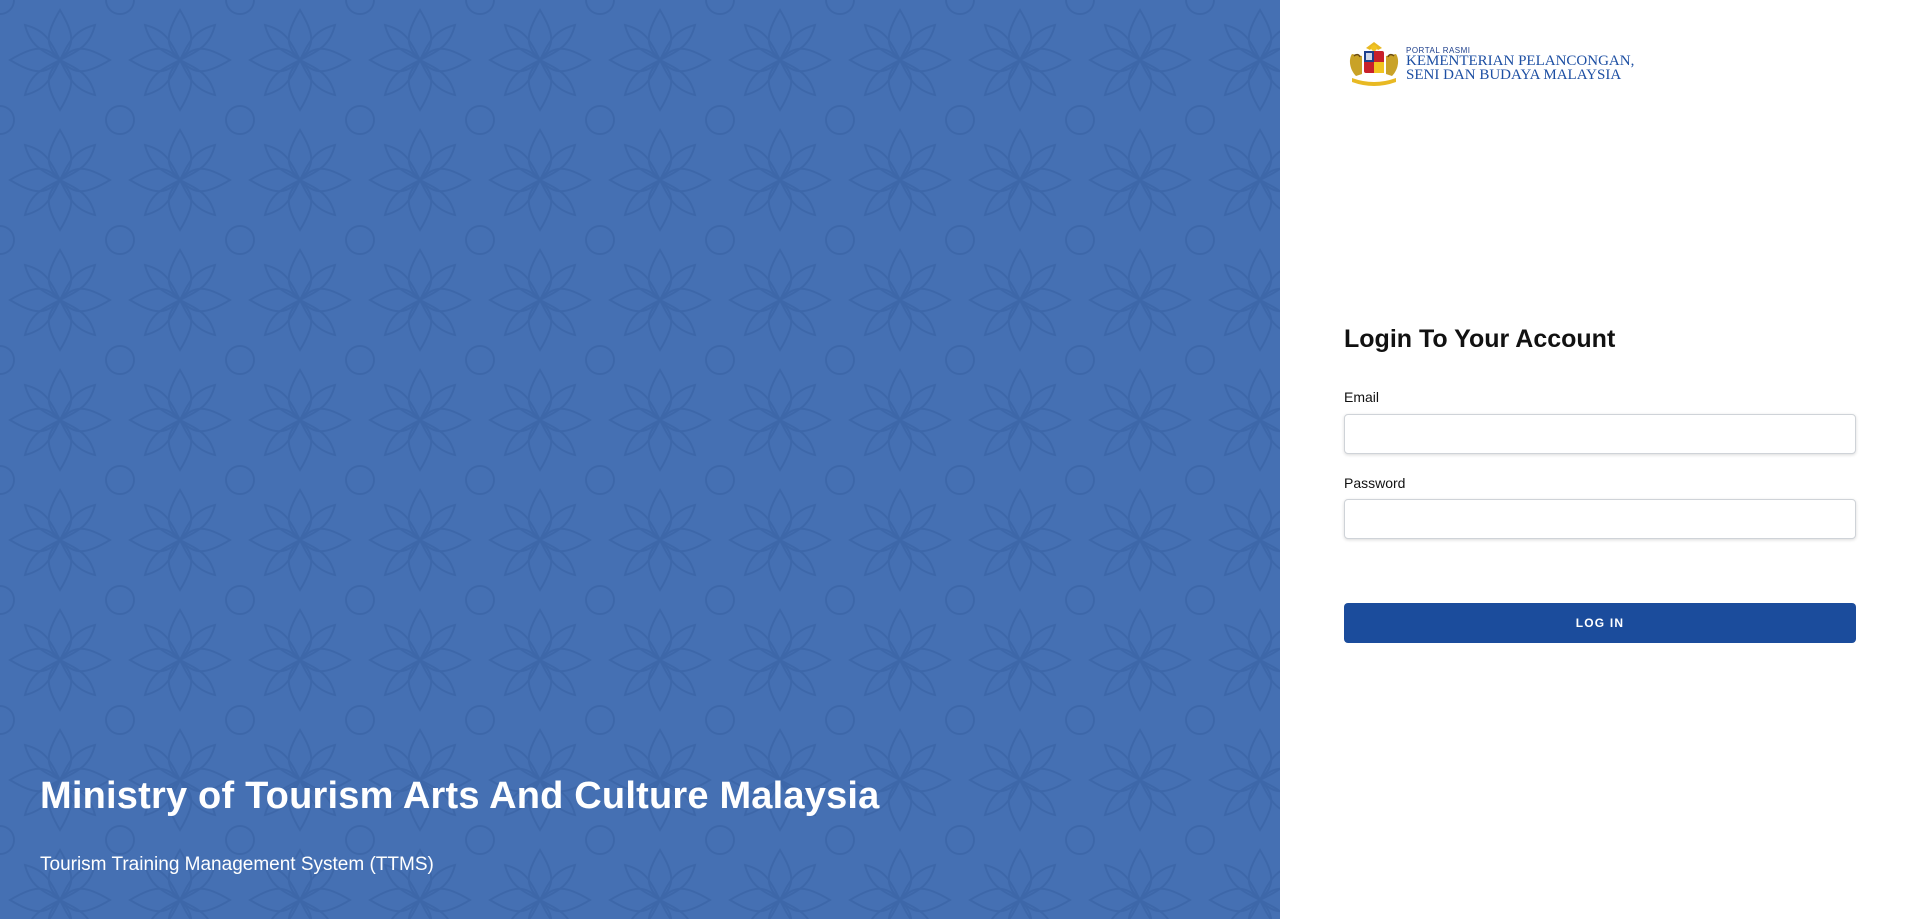  What do you see at coordinates (1600, 434) in the screenshot?
I see `email-field` at bounding box center [1600, 434].